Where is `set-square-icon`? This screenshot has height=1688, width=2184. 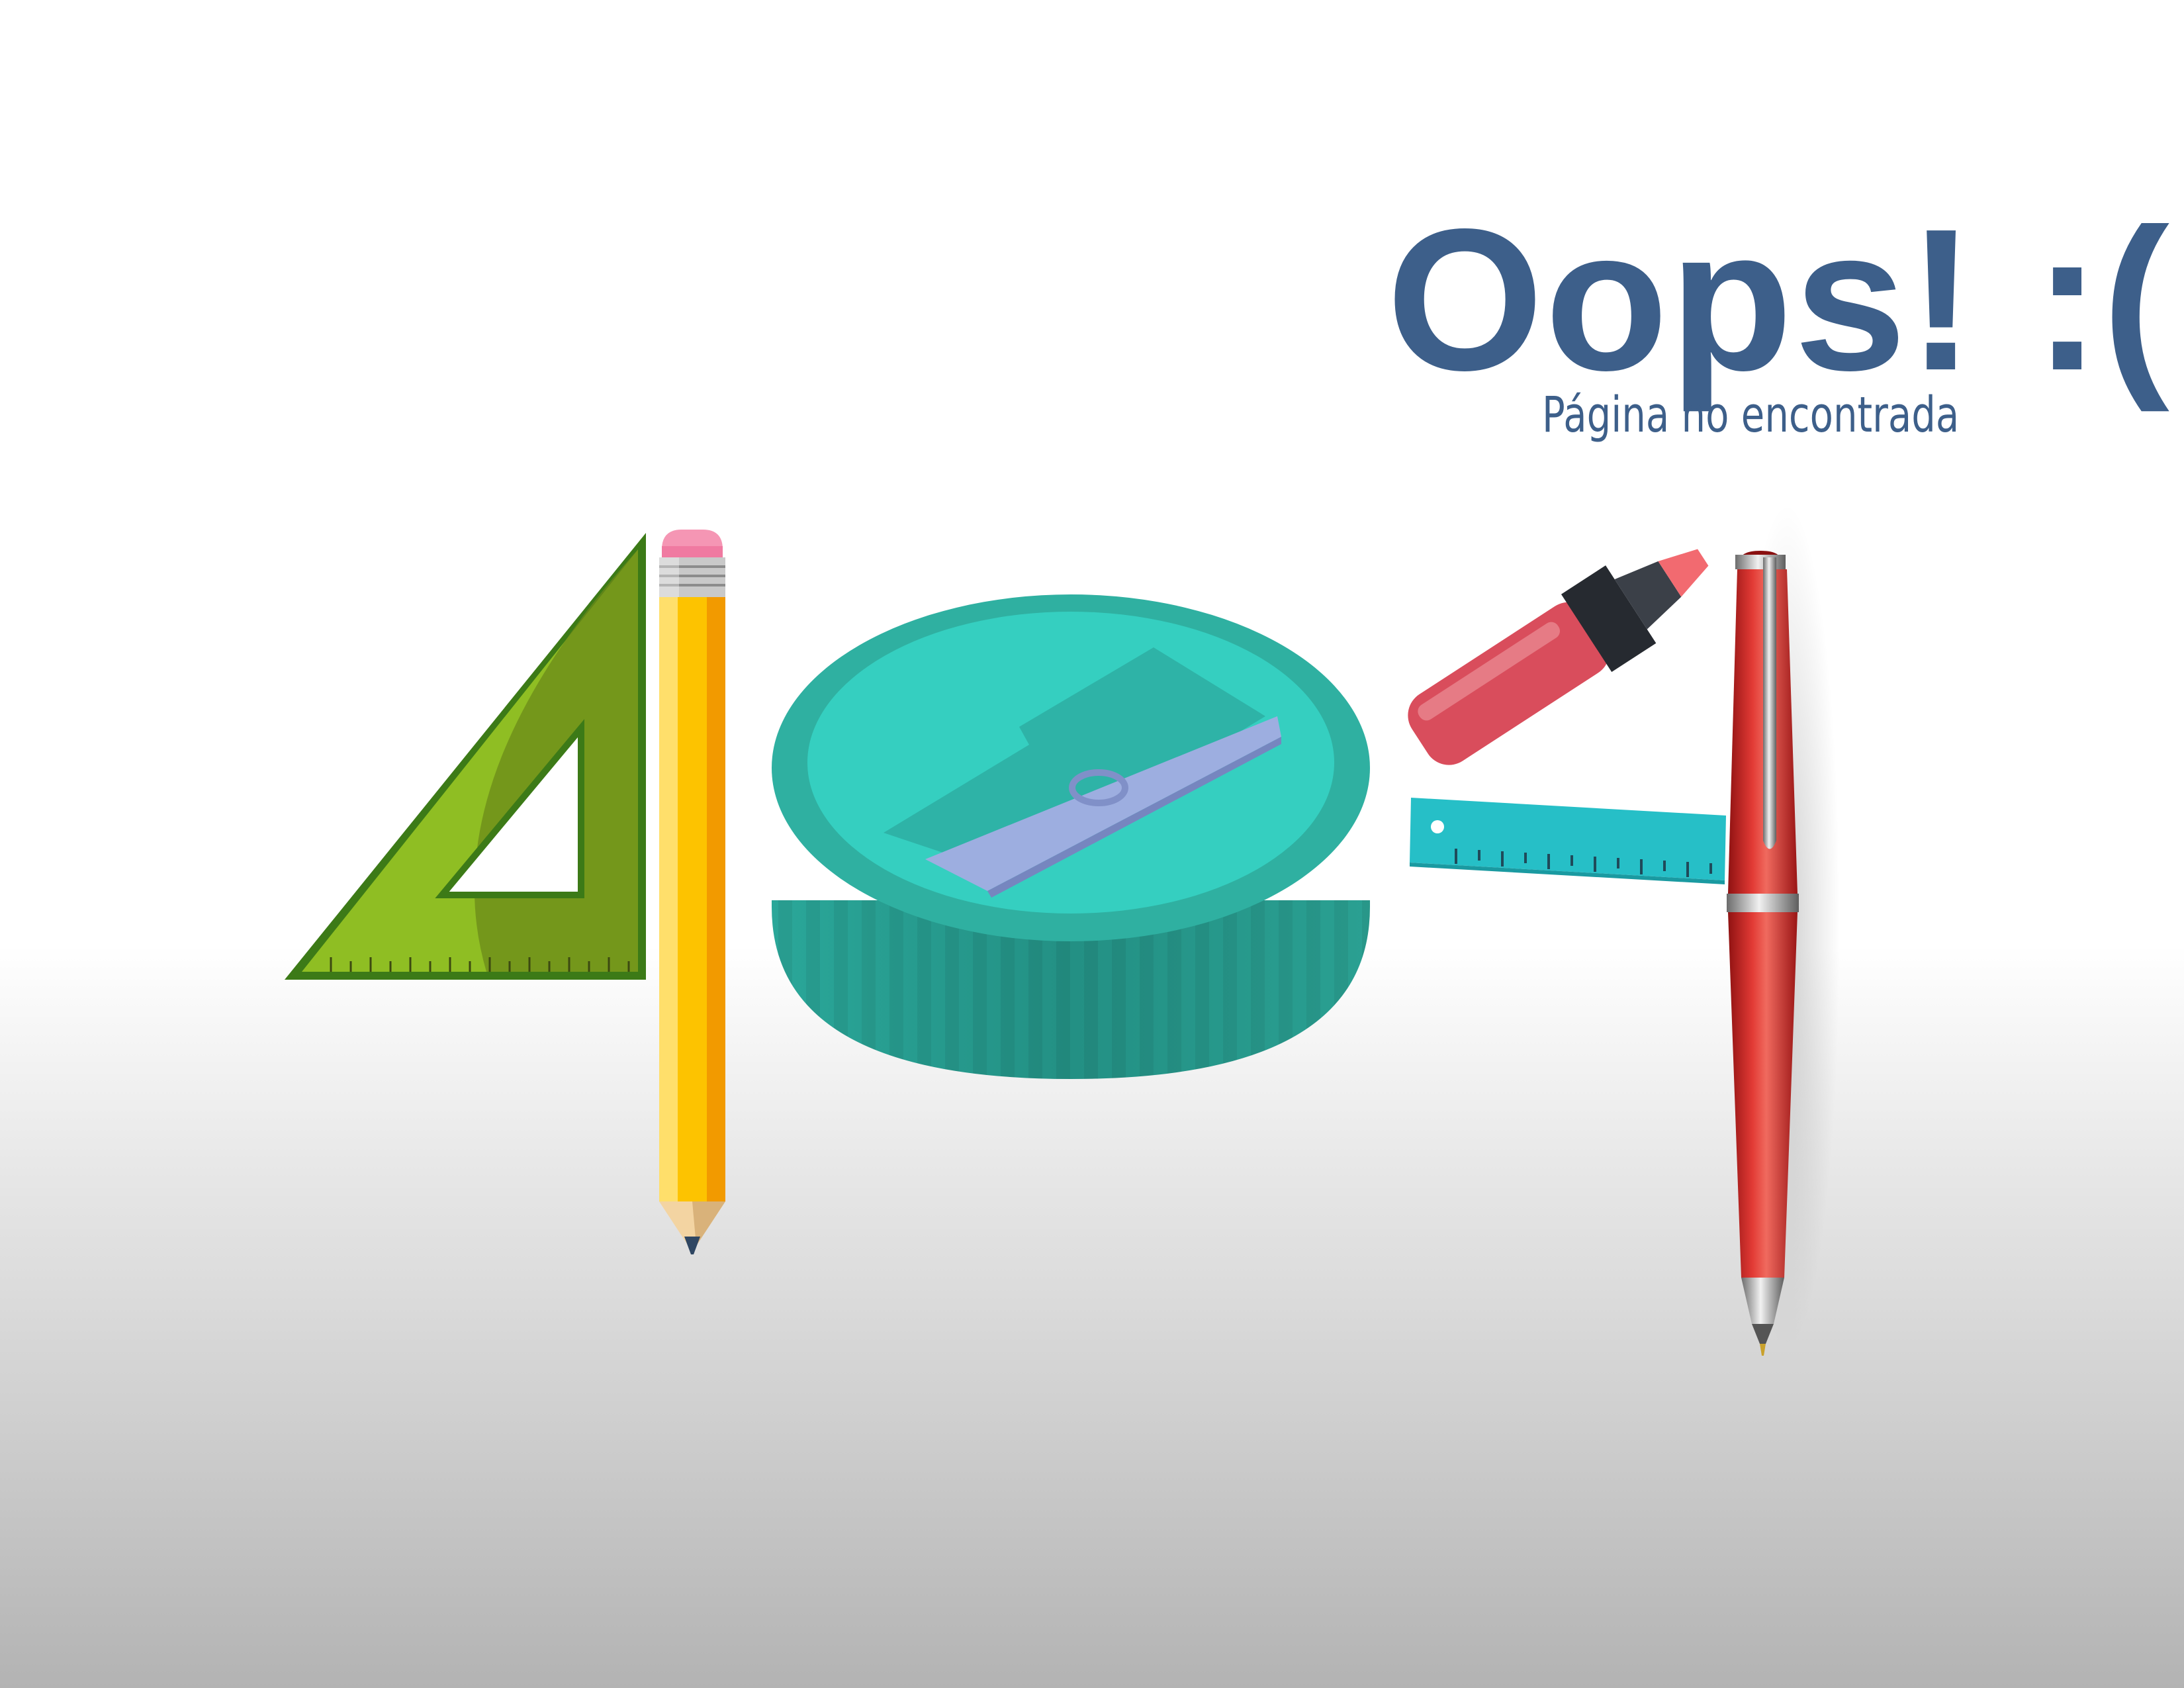
set-square-icon is located at coordinates (466, 756).